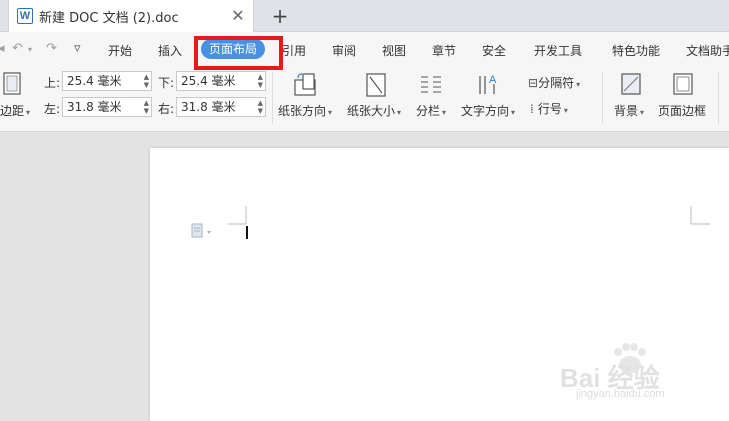 This screenshot has width=729, height=421. Describe the element at coordinates (629, 110) in the screenshot. I see `background-button: 背景 ▾` at that location.